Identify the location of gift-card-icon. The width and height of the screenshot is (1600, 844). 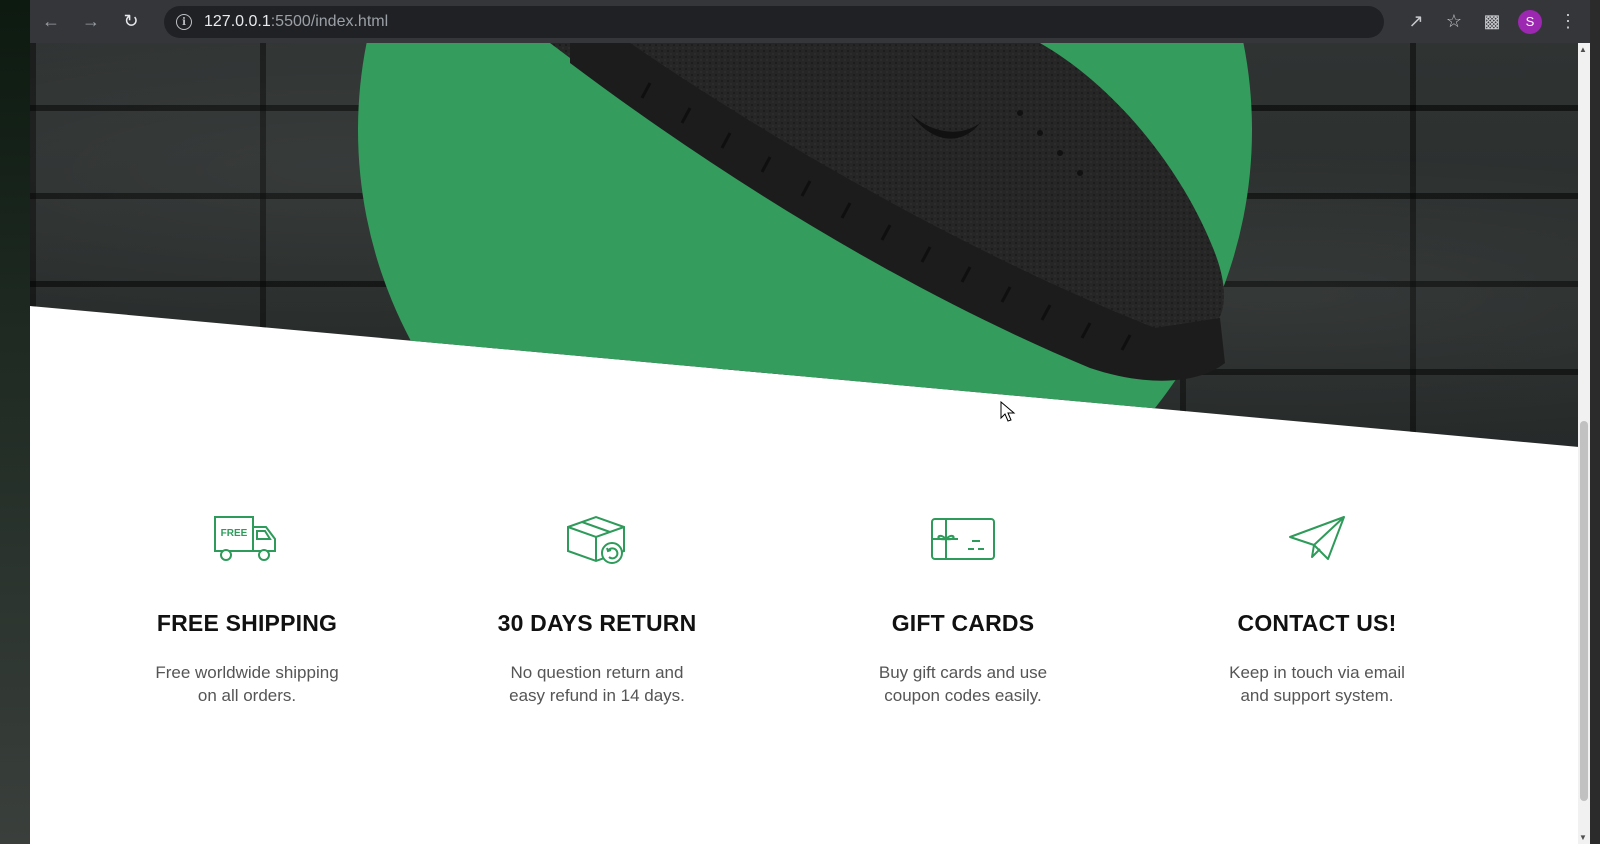
(963, 539).